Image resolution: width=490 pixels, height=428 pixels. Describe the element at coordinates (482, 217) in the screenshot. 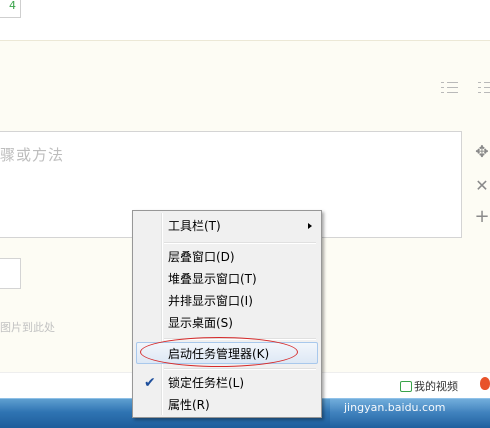

I see `add-icon: +` at that location.